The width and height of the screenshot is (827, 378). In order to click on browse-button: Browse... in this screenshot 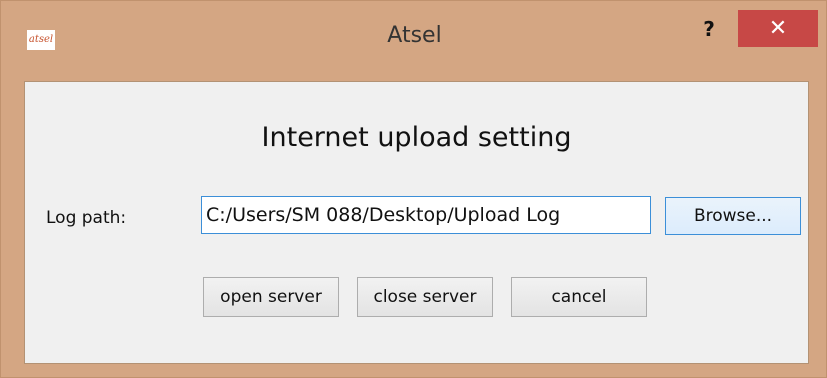, I will do `click(733, 216)`.